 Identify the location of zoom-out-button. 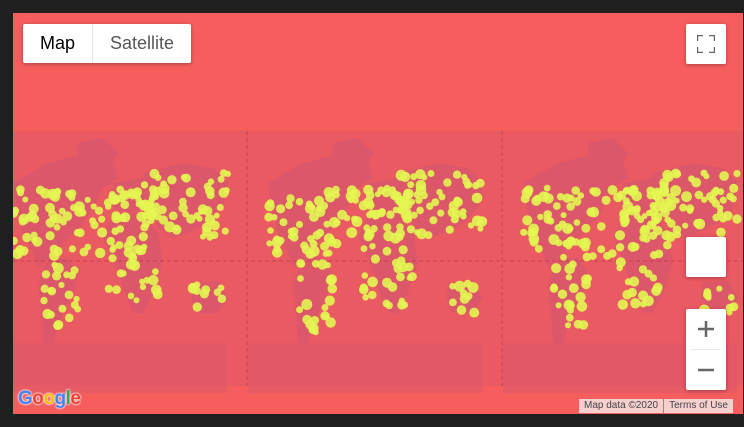
(706, 370).